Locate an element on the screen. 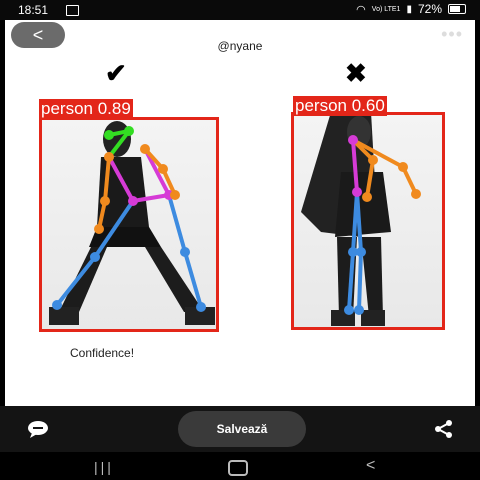 The height and width of the screenshot is (480, 480). system-back-button: < is located at coordinates (370, 466).